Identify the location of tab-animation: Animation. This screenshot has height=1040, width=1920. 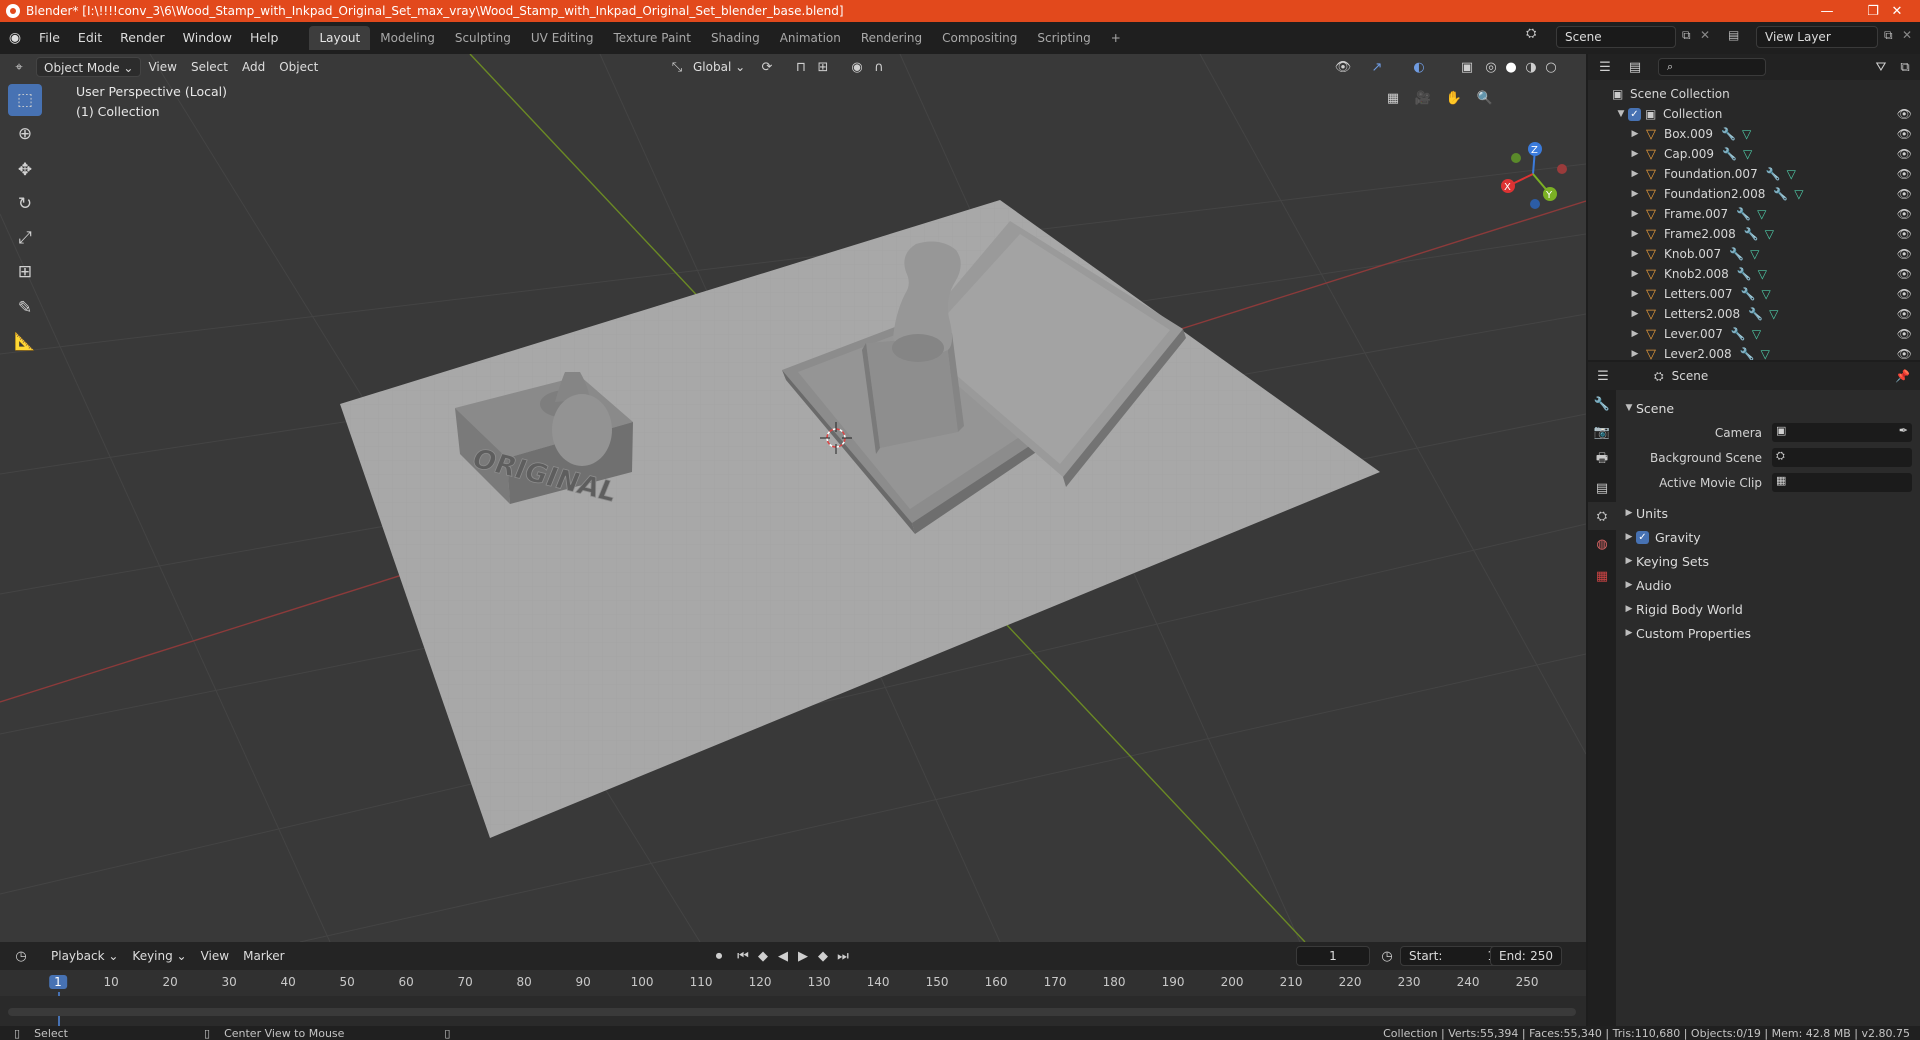
(810, 38).